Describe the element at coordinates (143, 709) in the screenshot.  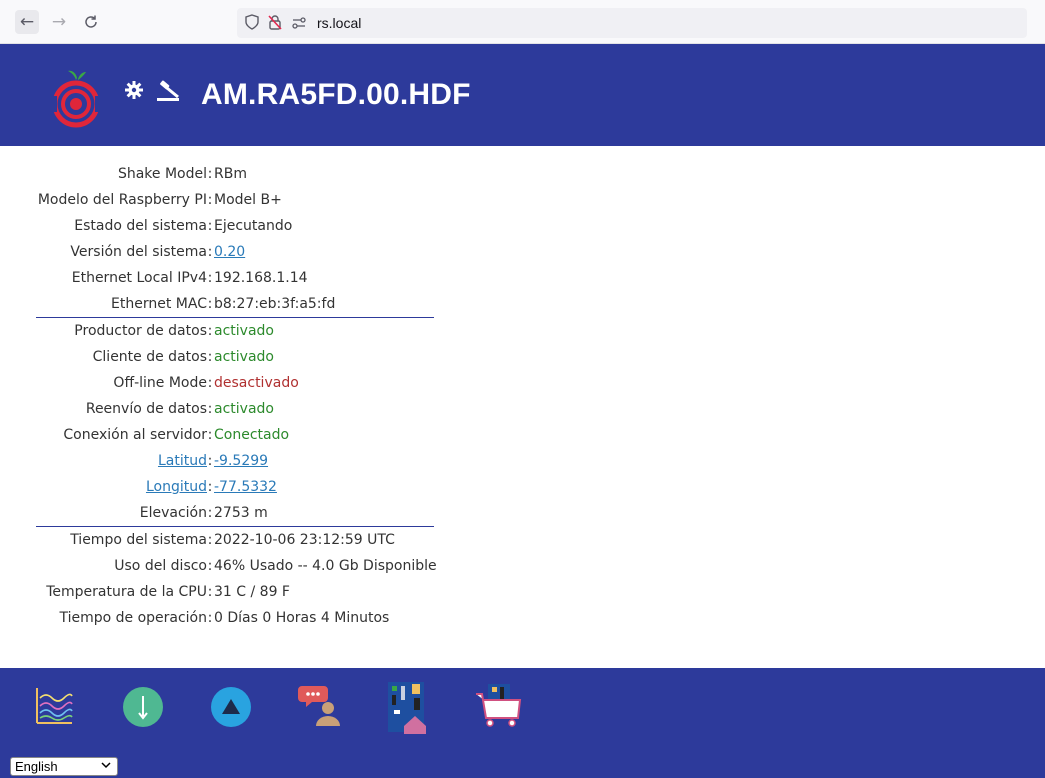
I see `download-icon` at that location.